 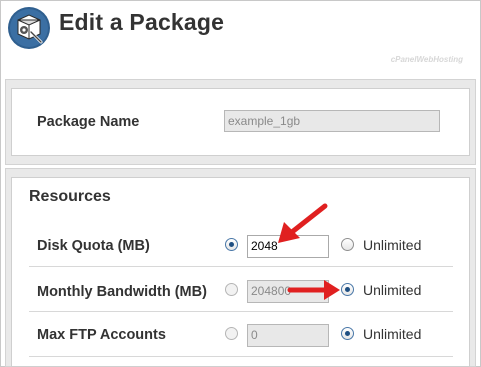 What do you see at coordinates (392, 334) in the screenshot?
I see `max-ftp-unlimited-label: Unlimited` at bounding box center [392, 334].